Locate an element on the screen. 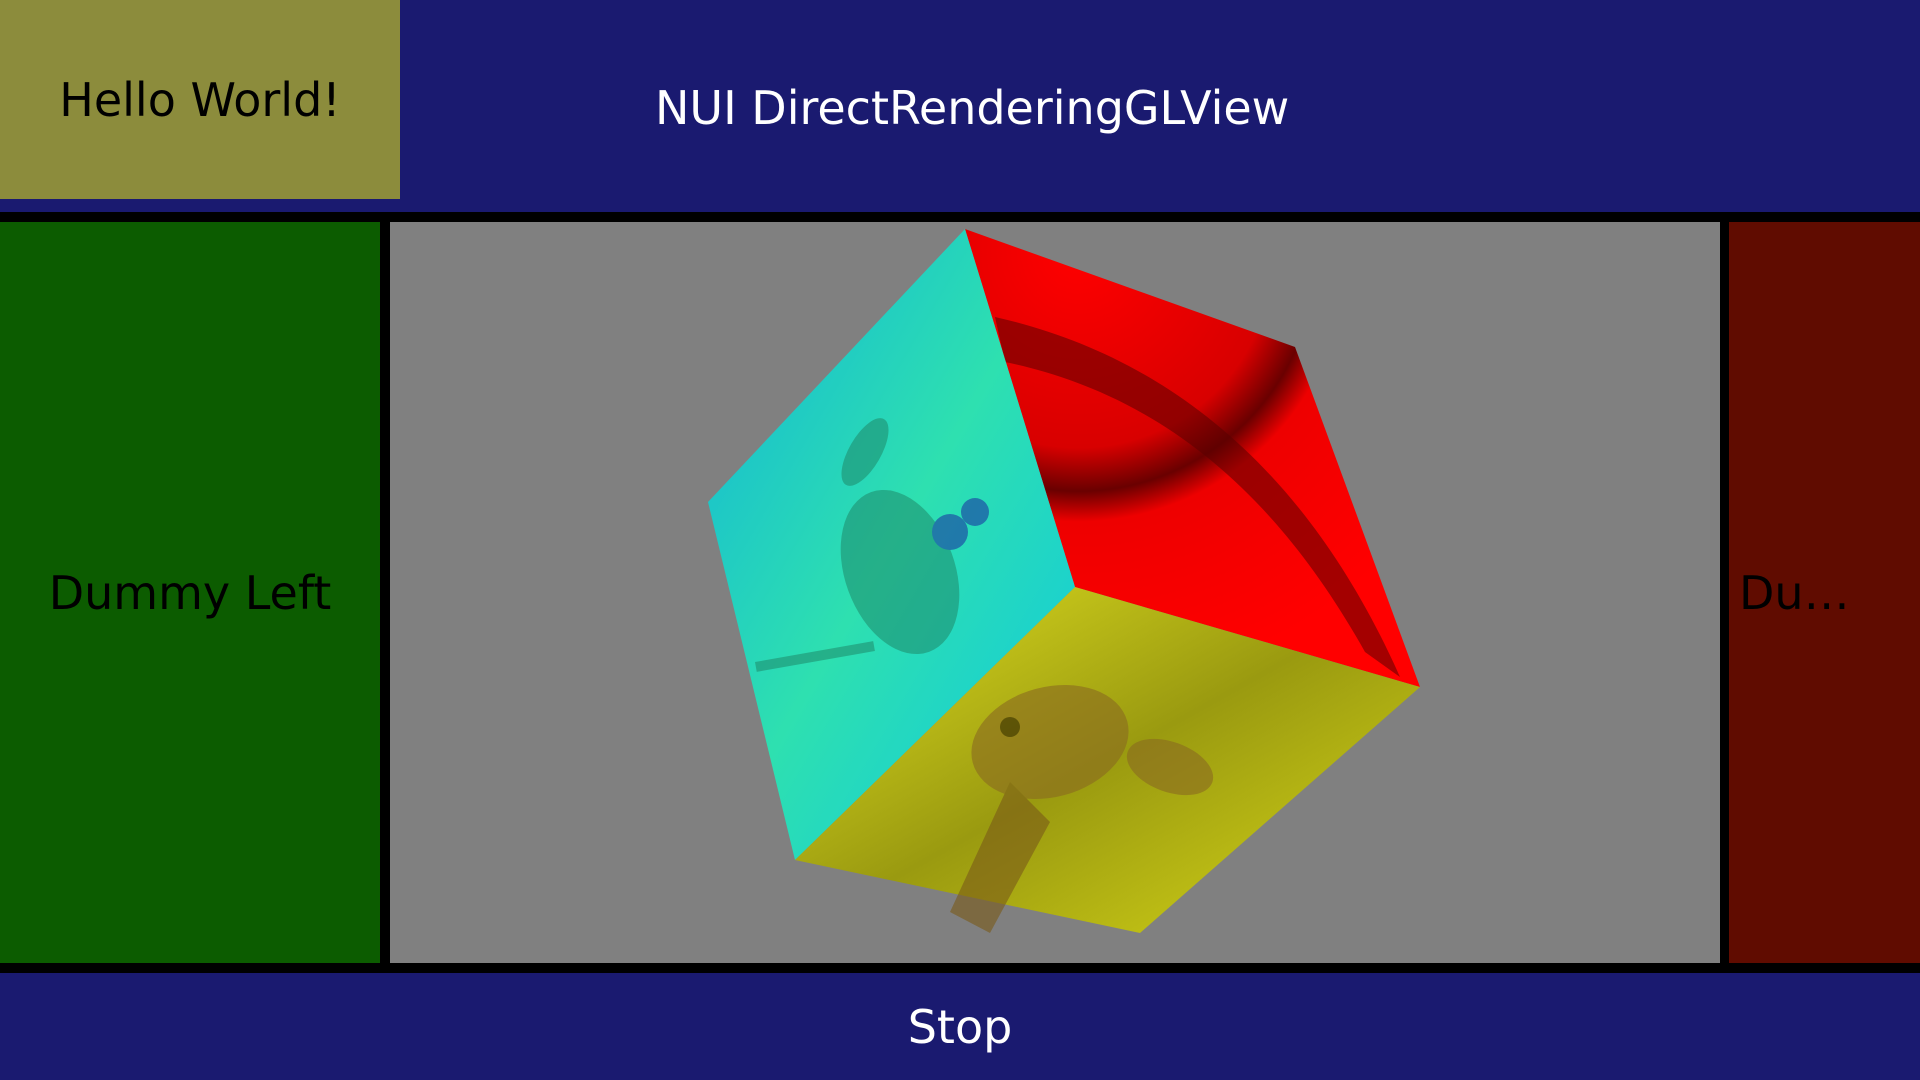  stop-button-label: Stop is located at coordinates (960, 1026).